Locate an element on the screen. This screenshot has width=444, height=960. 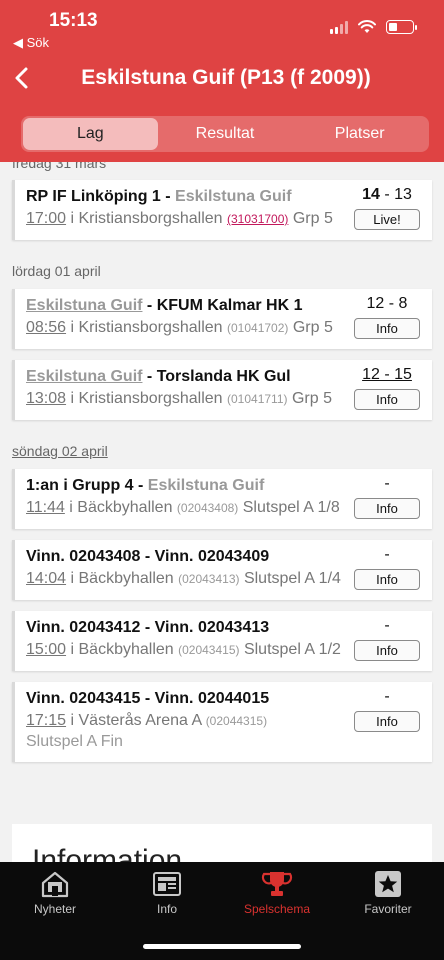
newspaper-icon is located at coordinates (167, 884).